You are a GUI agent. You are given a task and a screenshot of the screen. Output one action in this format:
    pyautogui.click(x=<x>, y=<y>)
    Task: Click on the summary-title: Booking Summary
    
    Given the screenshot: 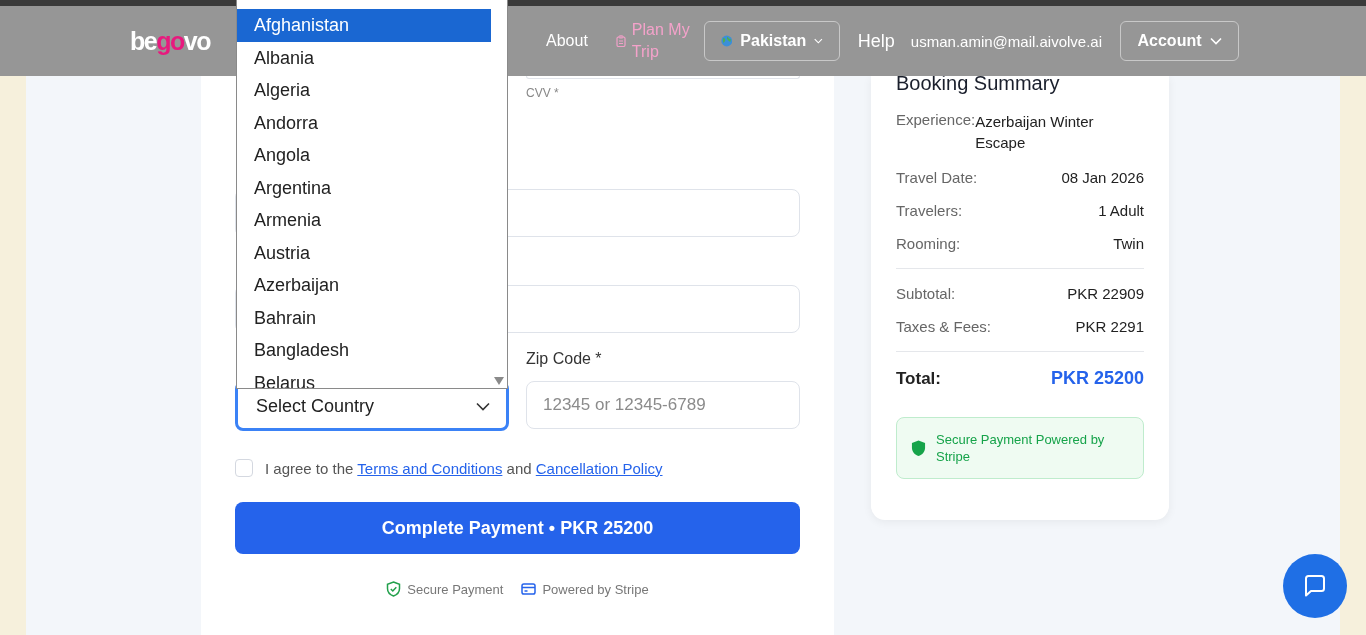 What is the action you would take?
    pyautogui.click(x=978, y=83)
    